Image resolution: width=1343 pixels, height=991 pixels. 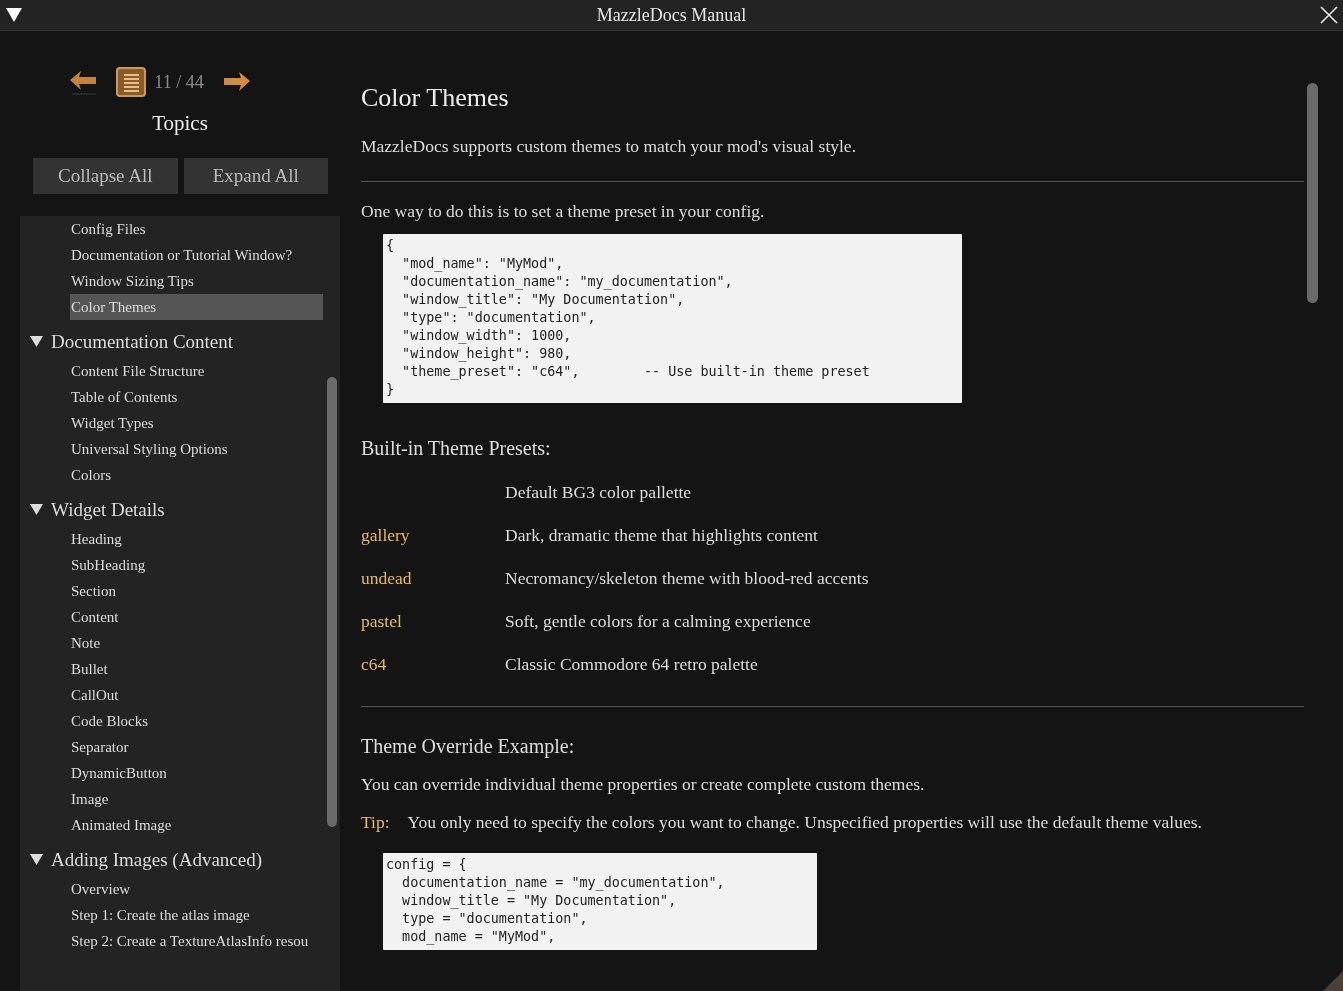 What do you see at coordinates (196, 449) in the screenshot?
I see `tree-item: Universal Styling Options` at bounding box center [196, 449].